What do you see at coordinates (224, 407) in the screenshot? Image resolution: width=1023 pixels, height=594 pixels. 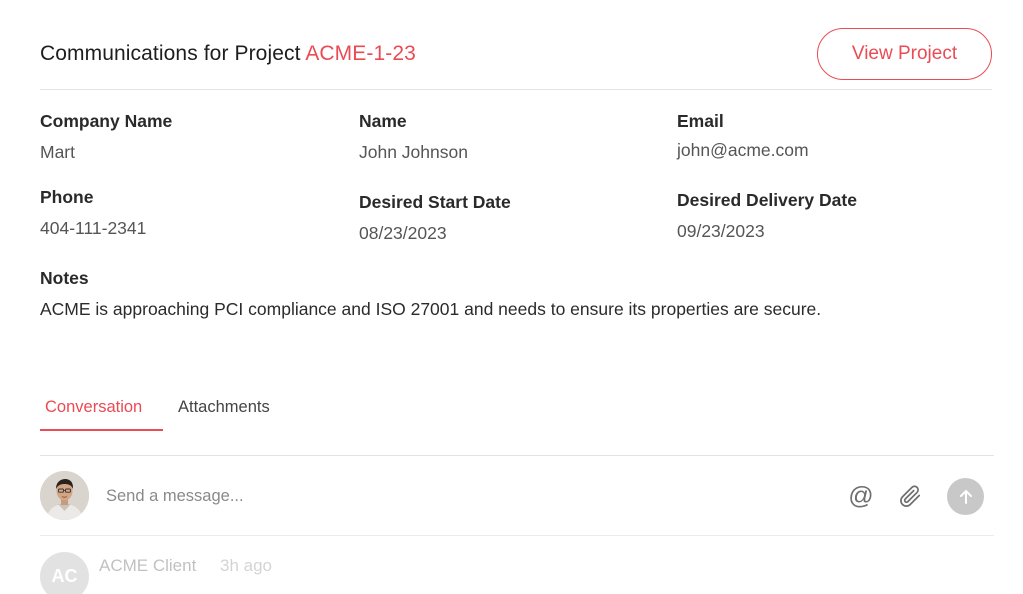 I see `tab-attachments: Attachments` at bounding box center [224, 407].